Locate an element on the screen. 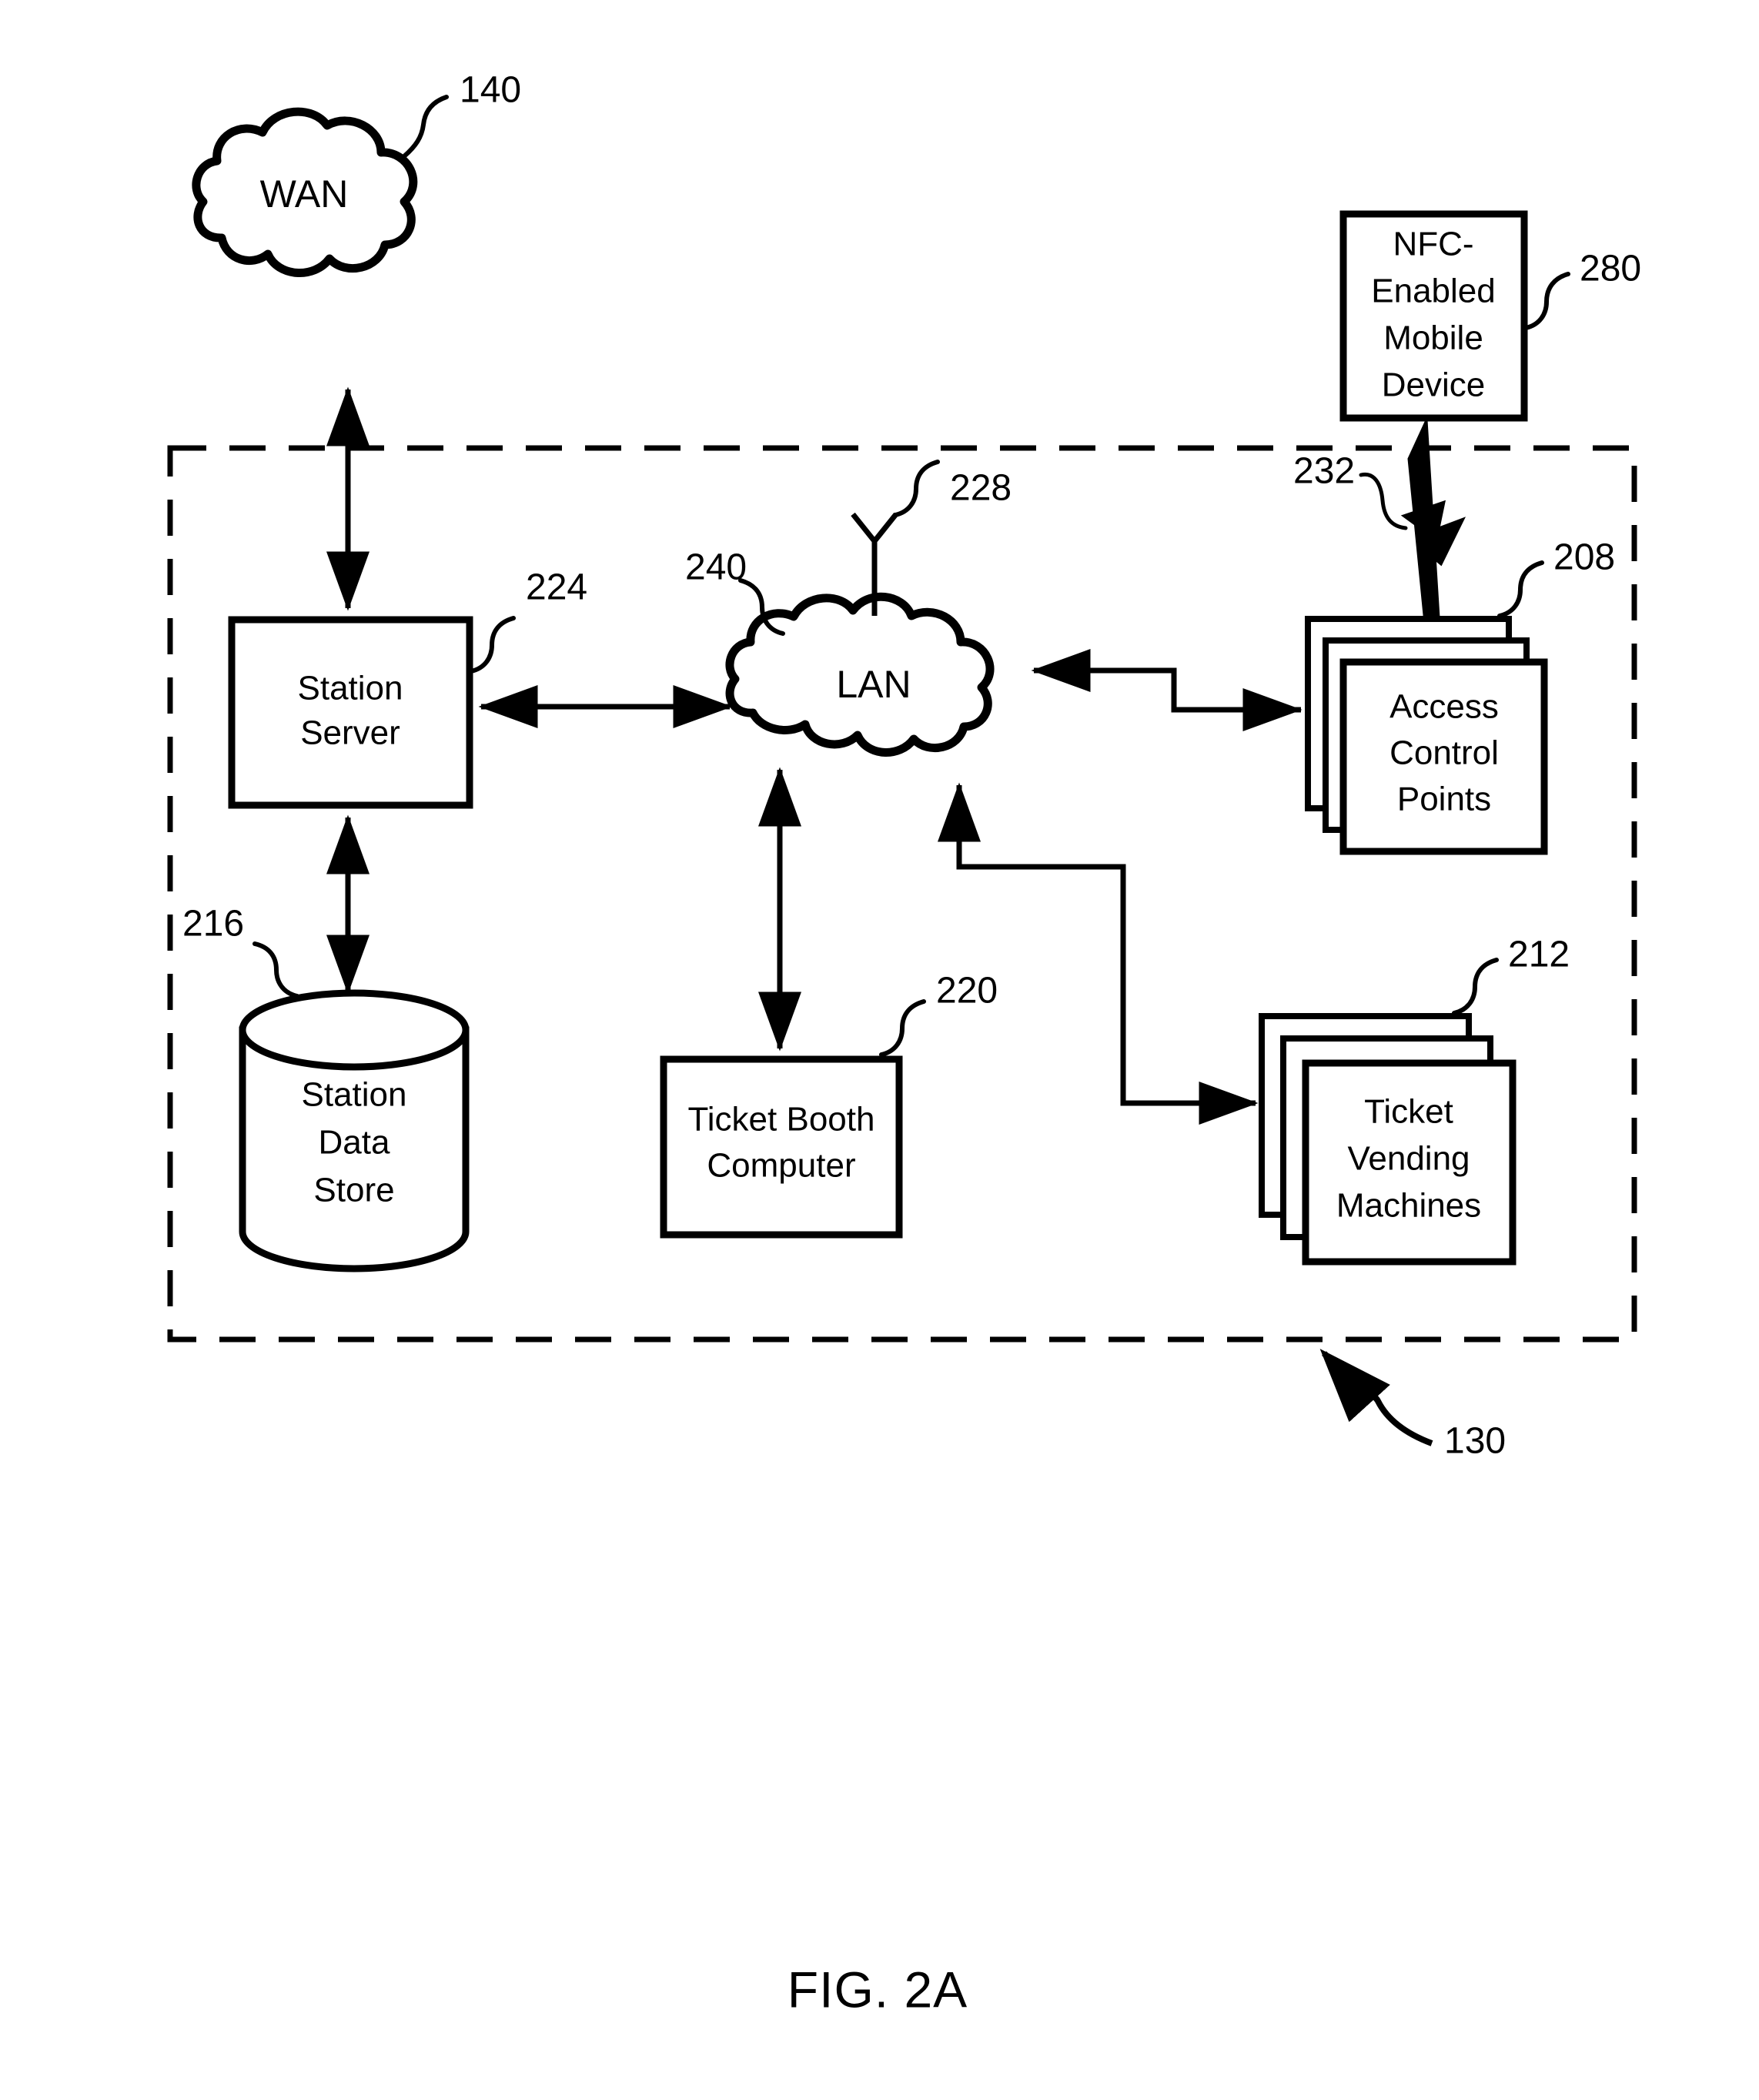 The image size is (1759, 2100). station-server: Station Server is located at coordinates (350, 712).